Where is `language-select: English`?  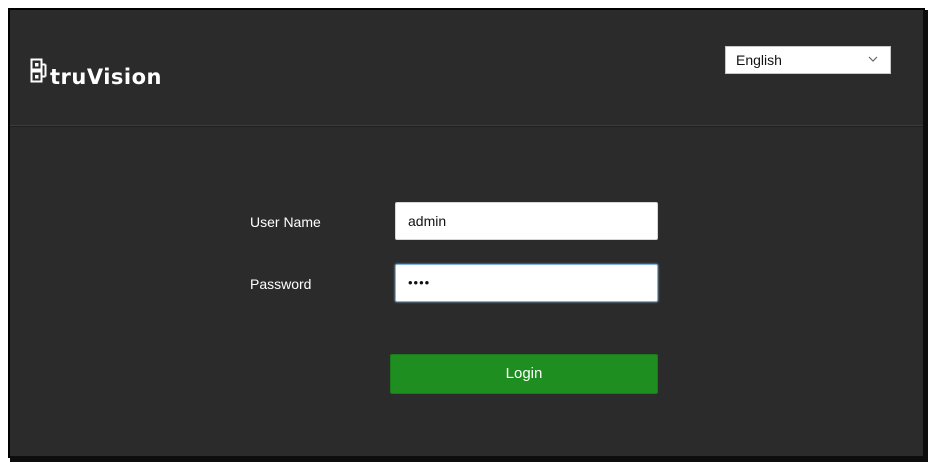 language-select: English is located at coordinates (808, 60).